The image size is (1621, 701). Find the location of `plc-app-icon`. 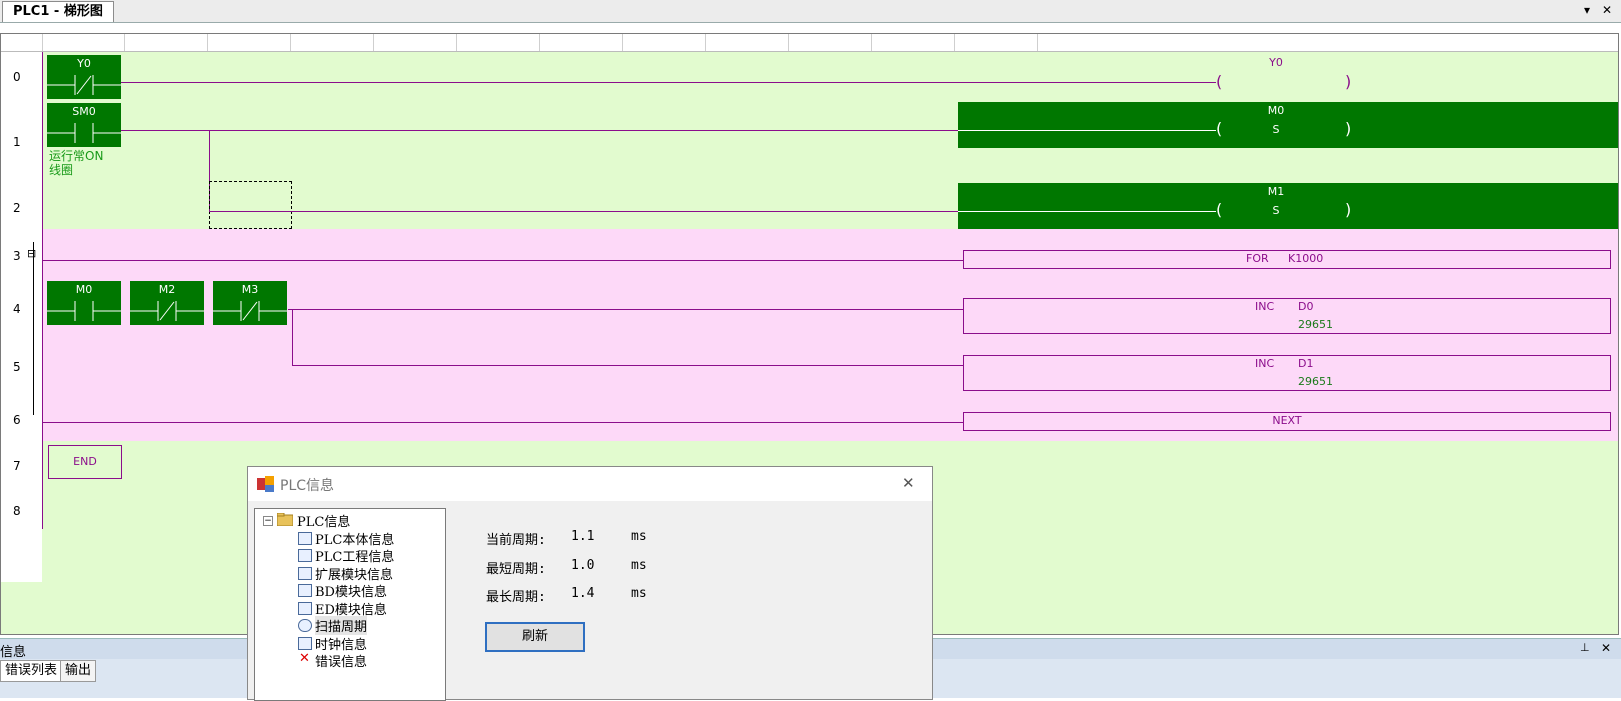

plc-app-icon is located at coordinates (265, 484).